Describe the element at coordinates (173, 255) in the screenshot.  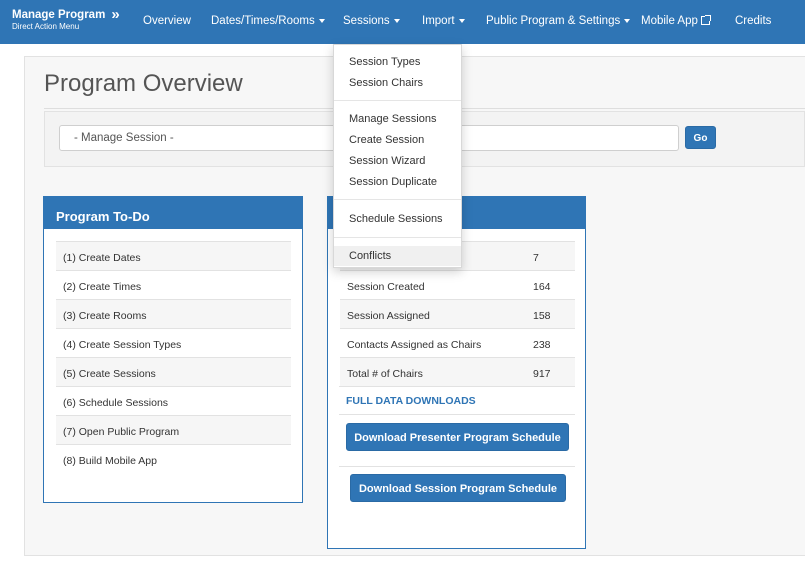
I see `todo-item: (1) Create Dates` at that location.